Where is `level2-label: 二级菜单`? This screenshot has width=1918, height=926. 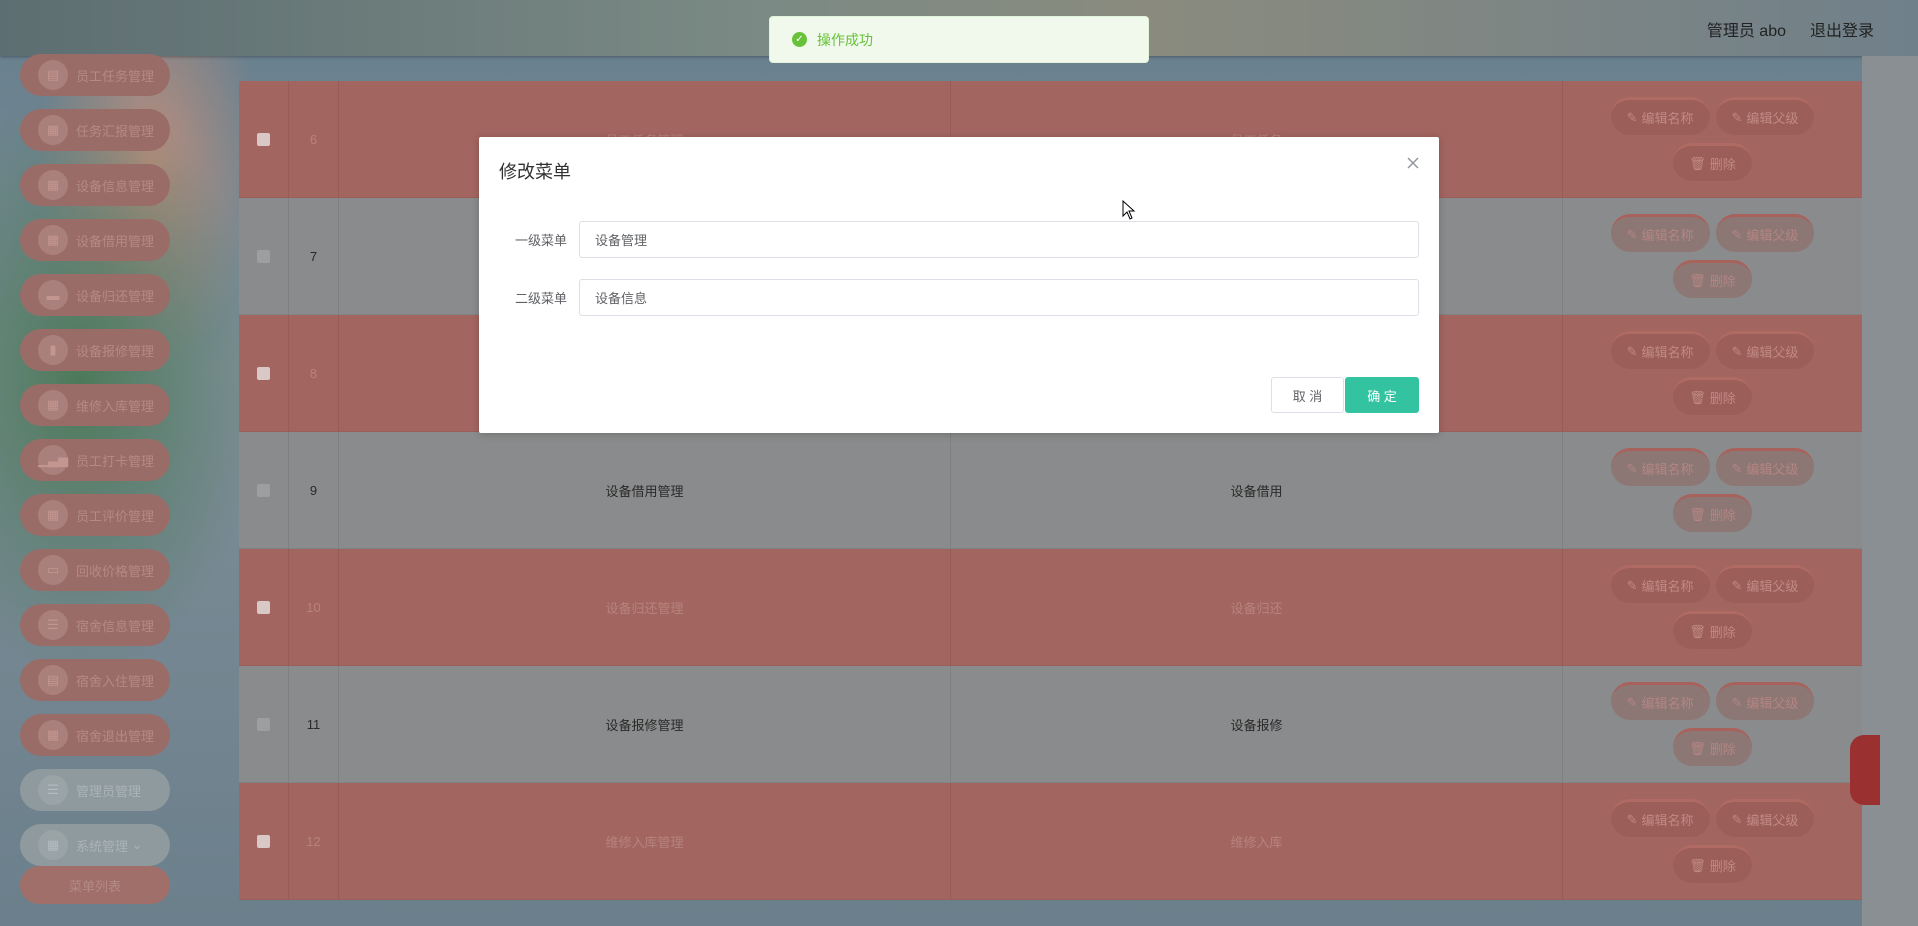
level2-label: 二级菜单 is located at coordinates (540, 298).